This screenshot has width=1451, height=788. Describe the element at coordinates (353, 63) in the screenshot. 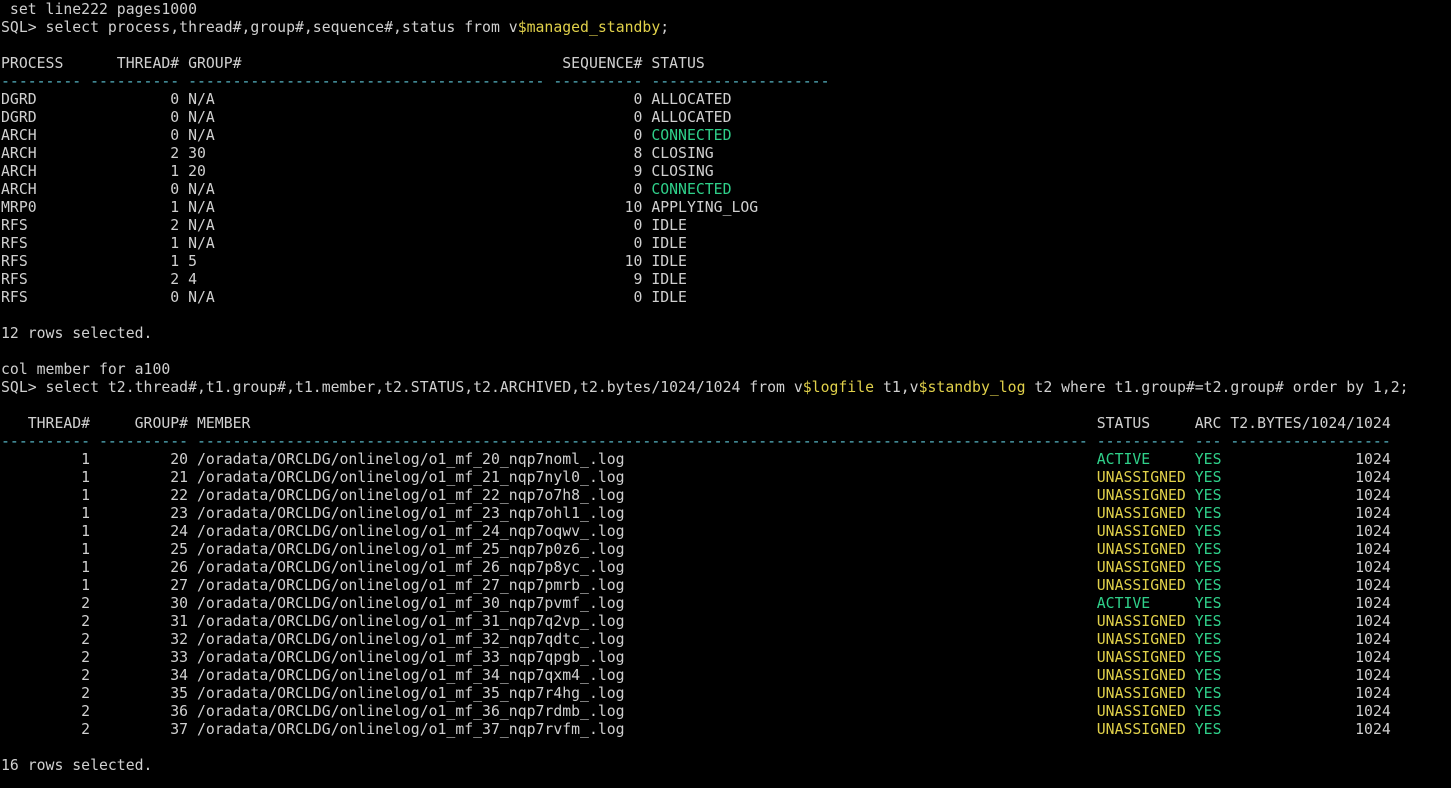

I see `terminal-text: PROCESS THREAD# GROUP# SEQUENCE# STATUS` at that location.